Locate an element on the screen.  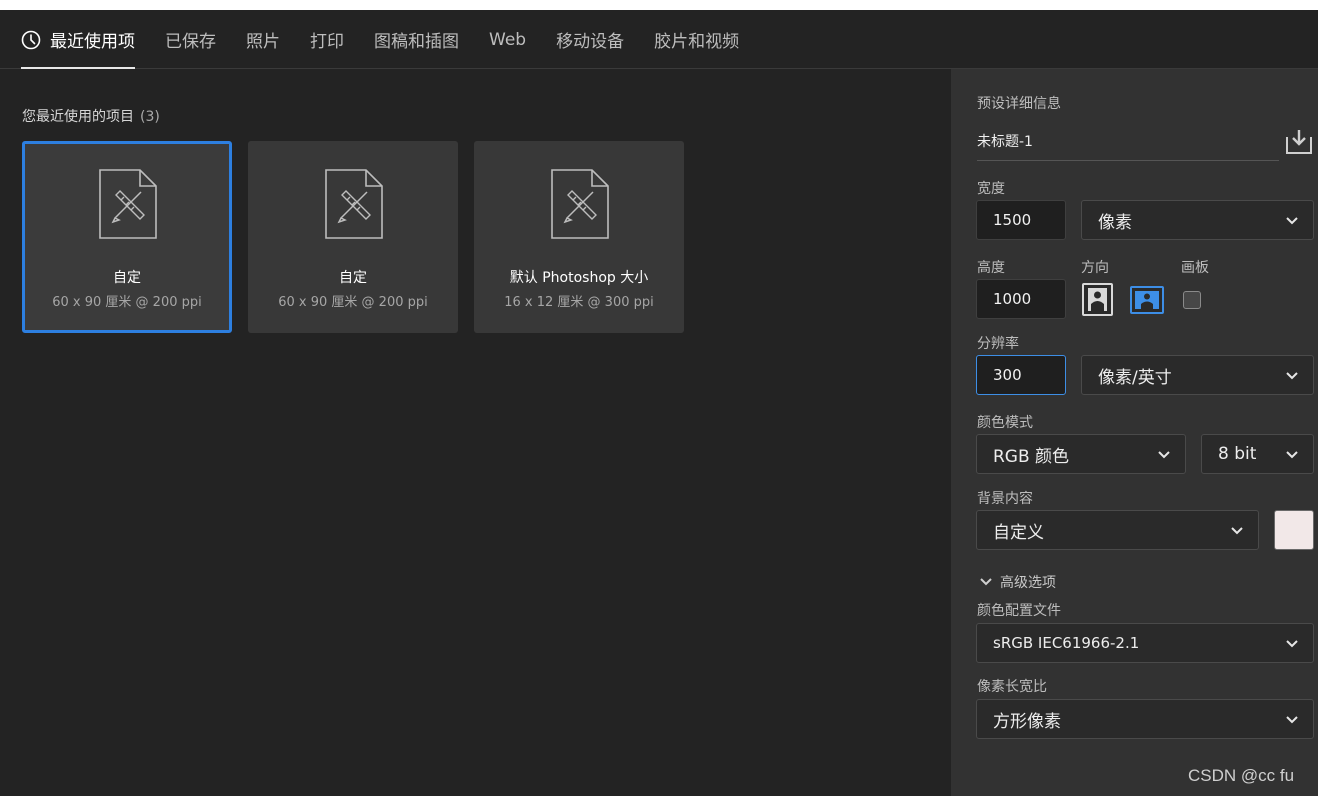
height-label: 高度 is located at coordinates (991, 268).